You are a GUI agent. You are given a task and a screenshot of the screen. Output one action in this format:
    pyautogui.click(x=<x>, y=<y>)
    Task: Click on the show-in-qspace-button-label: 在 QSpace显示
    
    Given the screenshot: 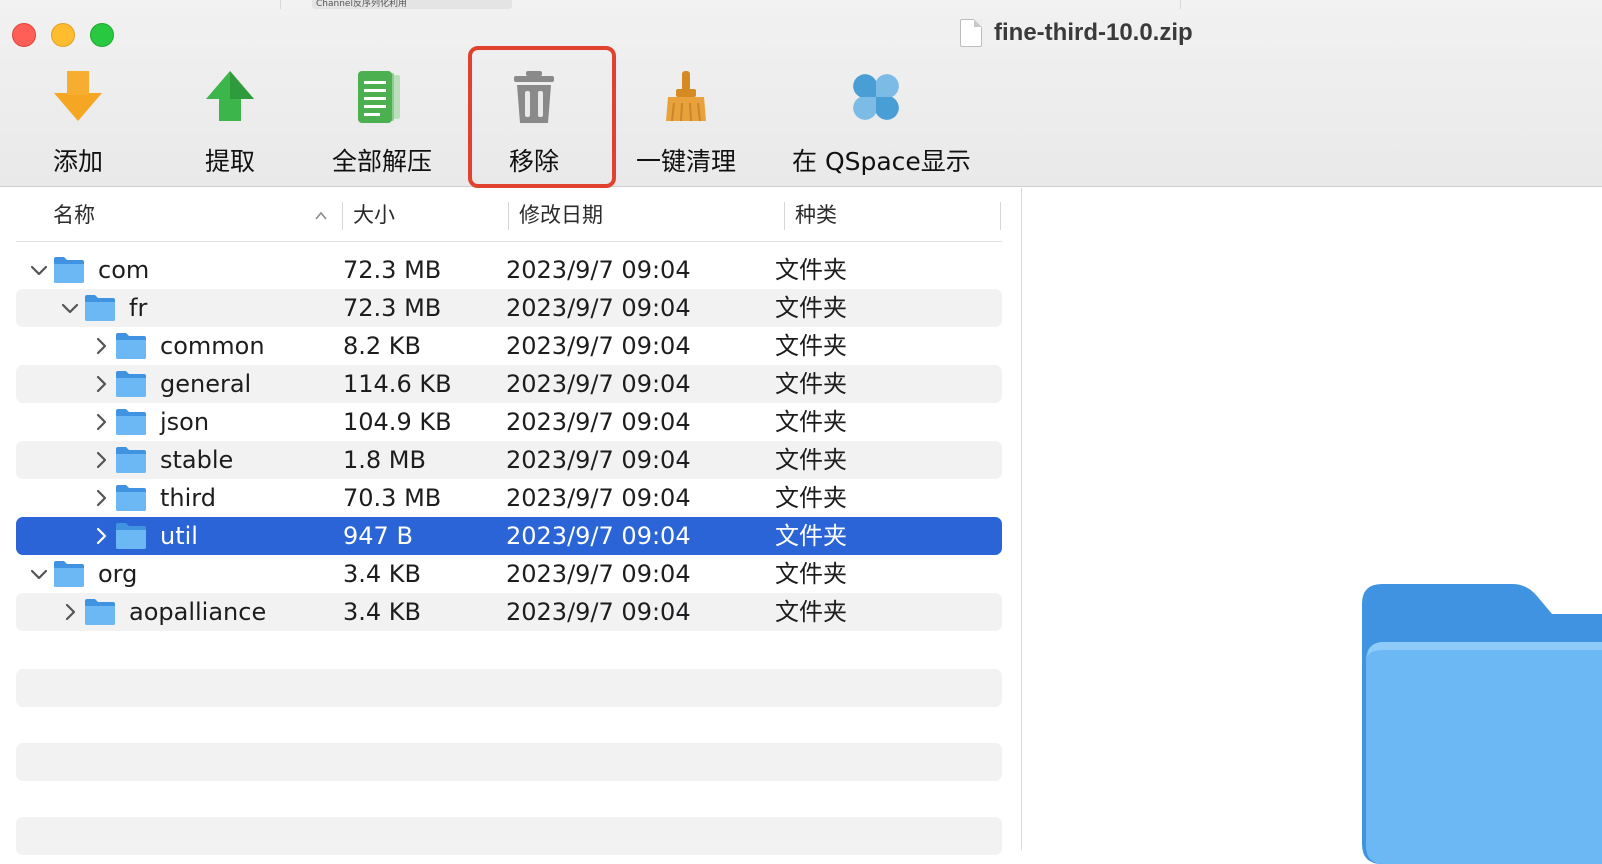 What is the action you would take?
    pyautogui.click(x=881, y=161)
    